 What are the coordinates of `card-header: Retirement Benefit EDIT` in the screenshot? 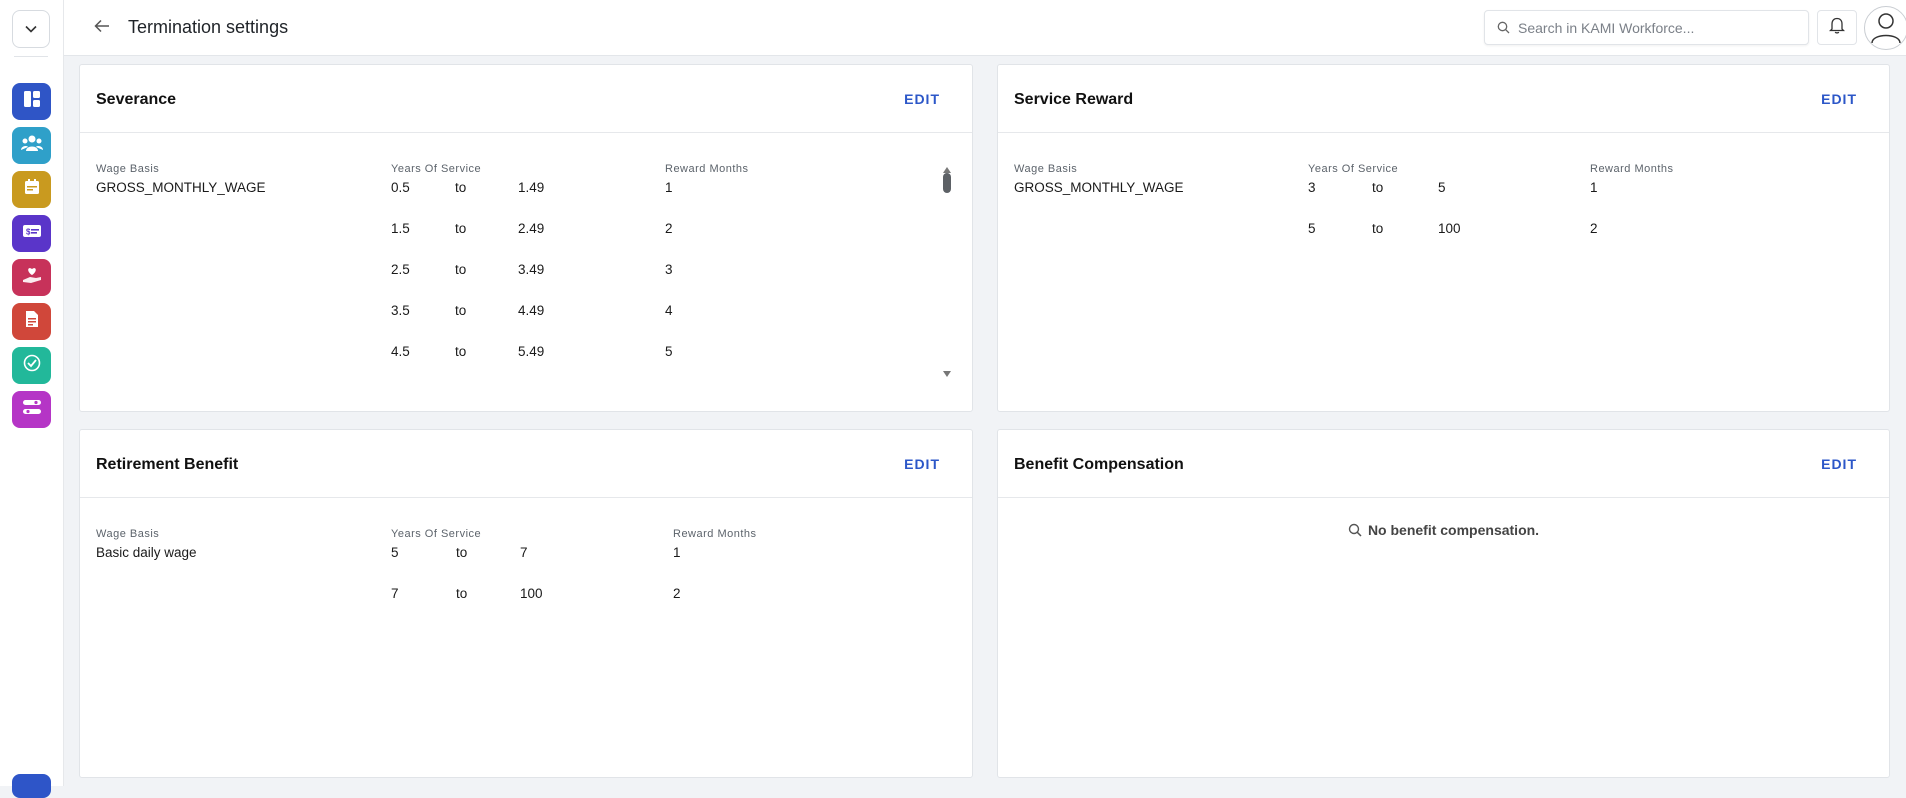 It's located at (526, 464).